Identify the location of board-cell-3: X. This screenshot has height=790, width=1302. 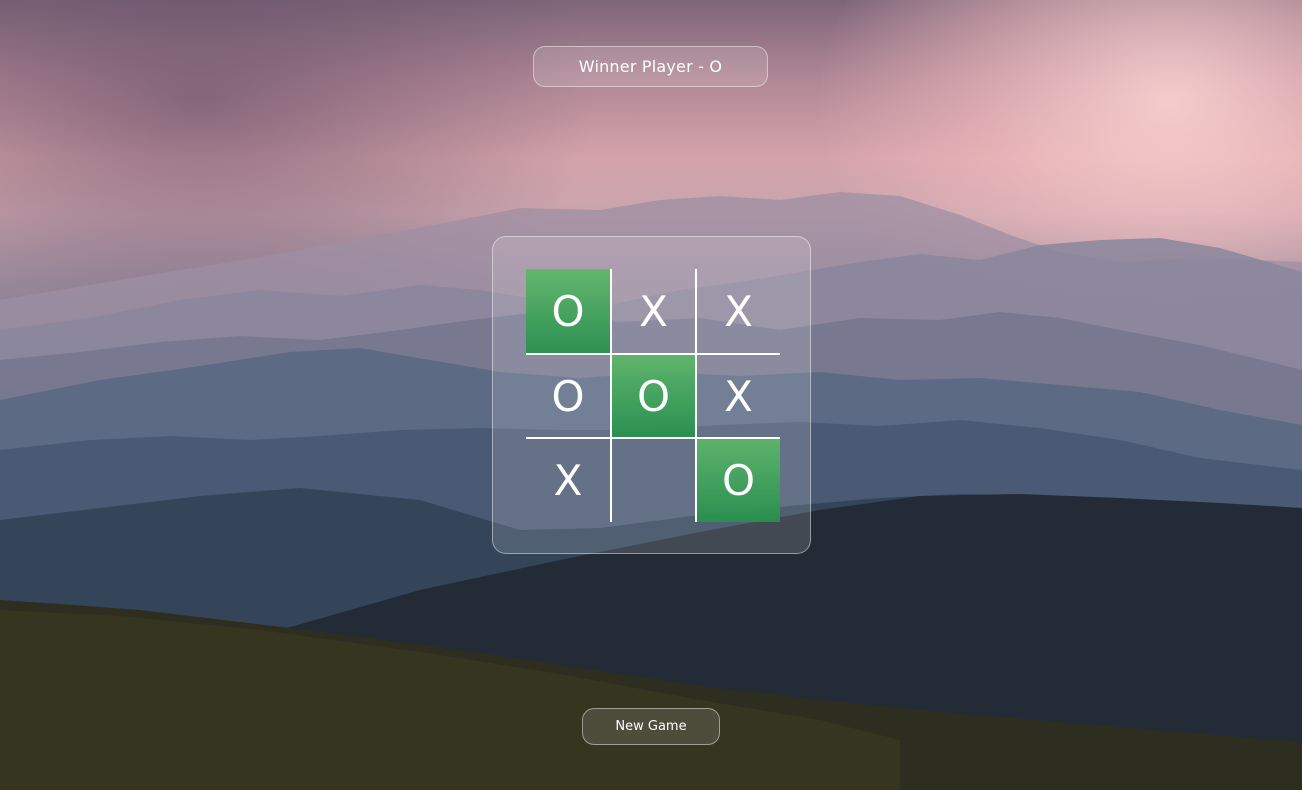
(737, 311).